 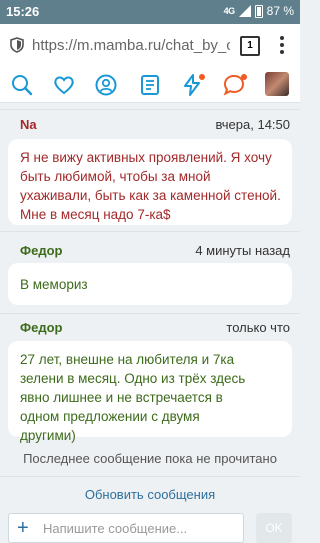 I want to click on battery-level: 87 %, so click(x=280, y=11).